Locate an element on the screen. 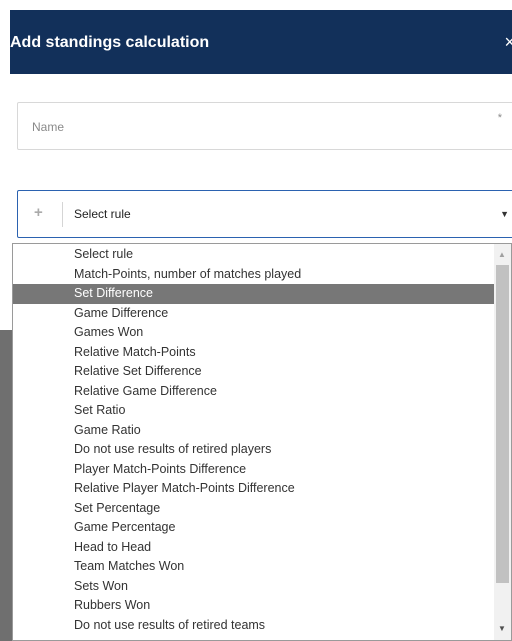 This screenshot has height=641, width=512. dropdown-option: Set Difference is located at coordinates (253, 294).